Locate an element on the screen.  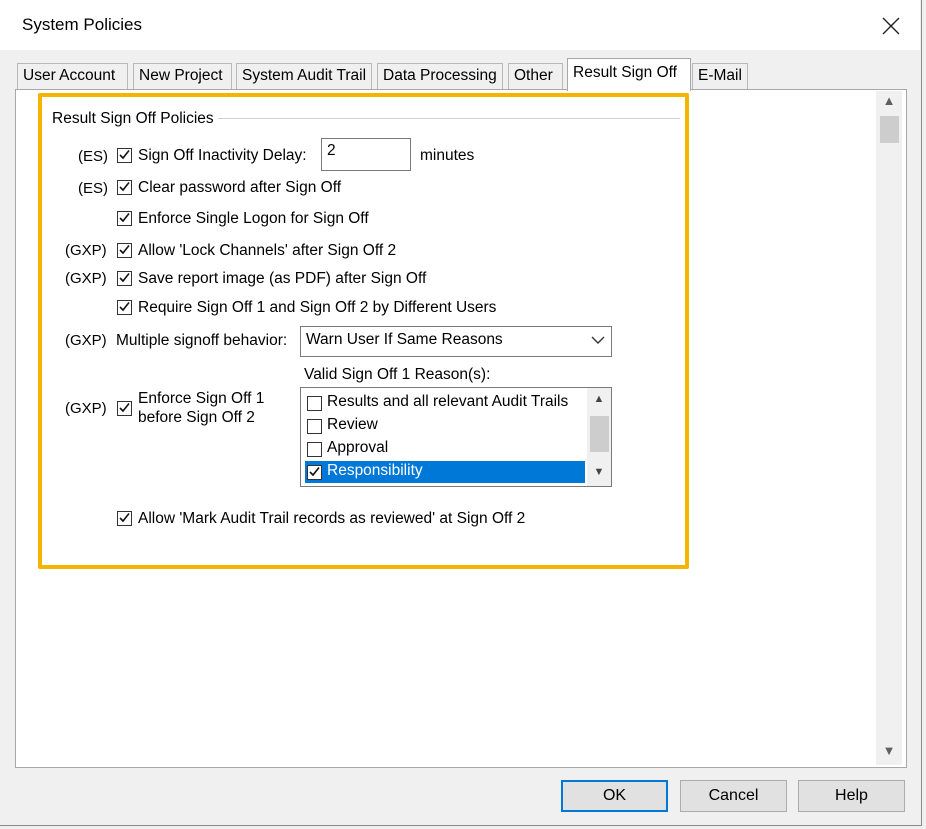
lock-channels-checkbox is located at coordinates (124, 250).